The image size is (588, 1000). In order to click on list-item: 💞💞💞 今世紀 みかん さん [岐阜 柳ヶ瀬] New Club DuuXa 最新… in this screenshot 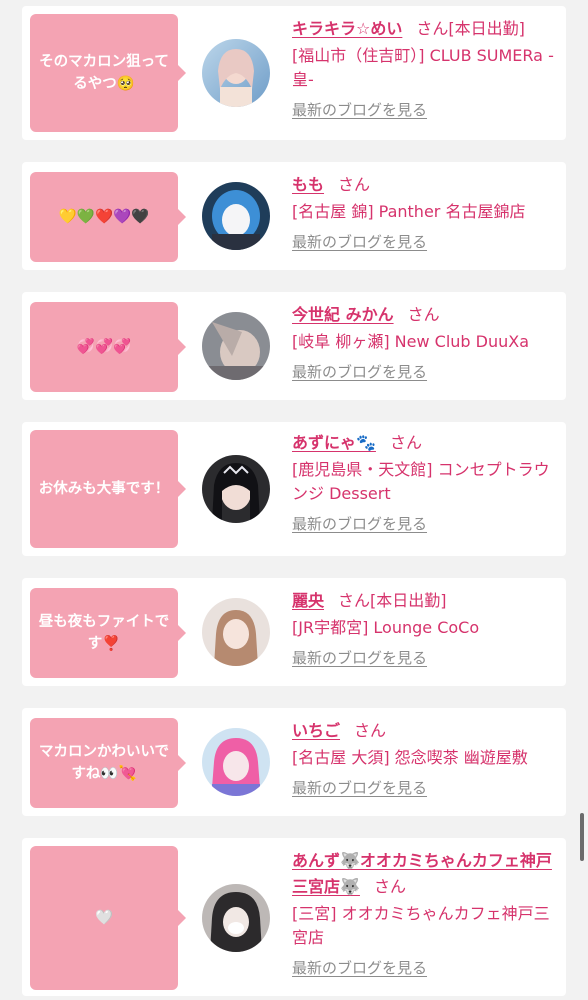, I will do `click(294, 346)`.